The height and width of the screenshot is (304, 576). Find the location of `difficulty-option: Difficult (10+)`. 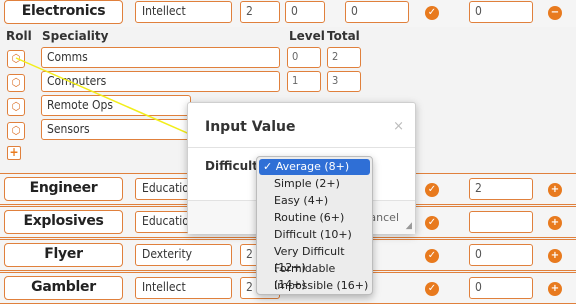

difficulty-option: Difficult (10+) is located at coordinates (314, 235).